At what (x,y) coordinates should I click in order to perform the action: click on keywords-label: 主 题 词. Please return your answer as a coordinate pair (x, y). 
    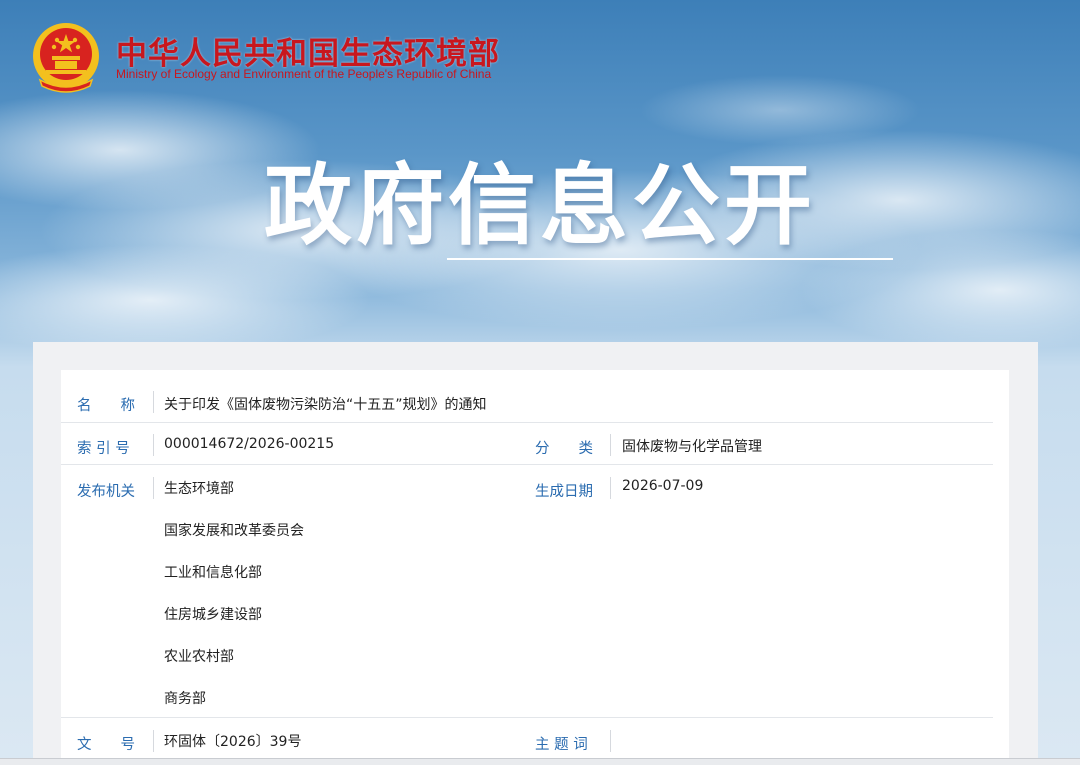
    Looking at the image, I should click on (561, 745).